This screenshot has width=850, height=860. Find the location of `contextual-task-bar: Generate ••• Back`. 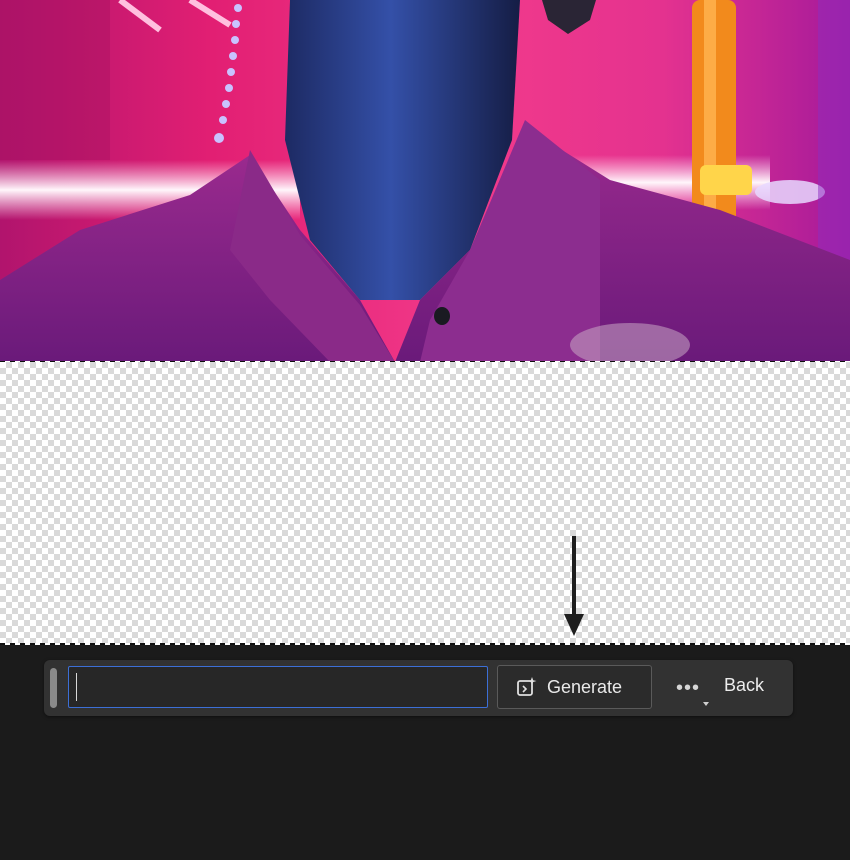

contextual-task-bar: Generate ••• Back is located at coordinates (418, 688).